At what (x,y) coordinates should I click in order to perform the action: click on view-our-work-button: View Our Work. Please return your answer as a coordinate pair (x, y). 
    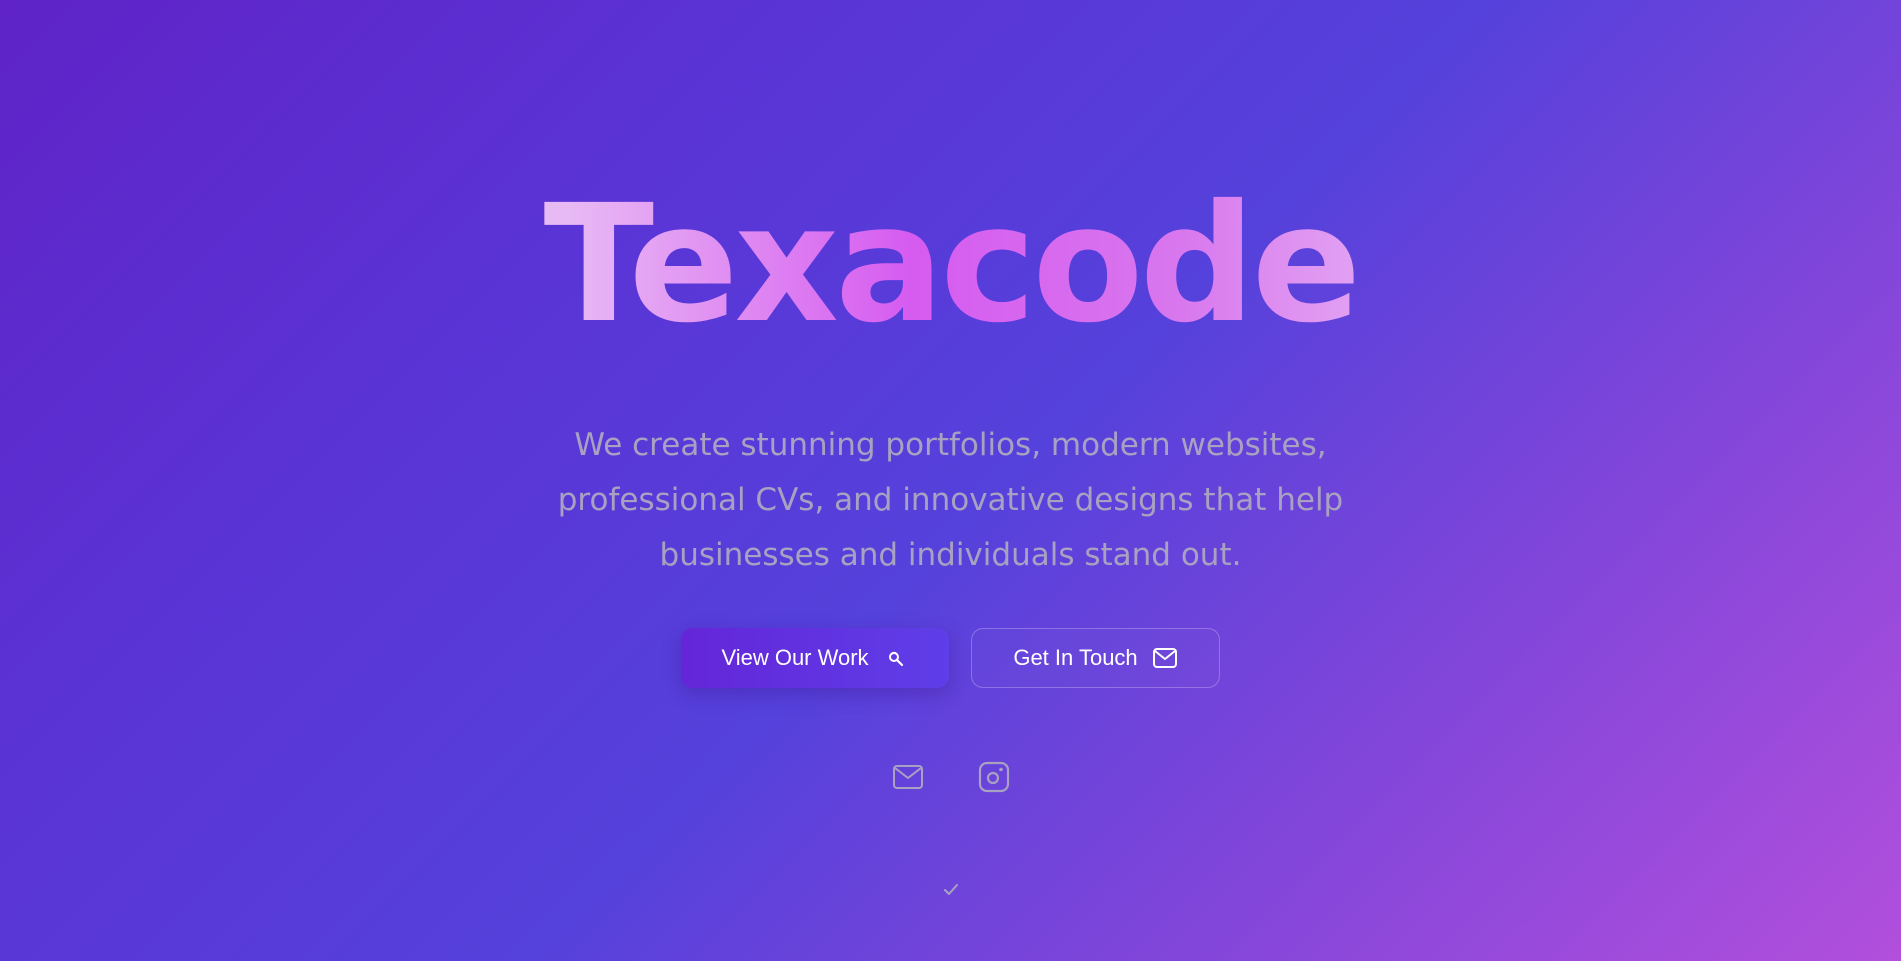
    Looking at the image, I should click on (815, 658).